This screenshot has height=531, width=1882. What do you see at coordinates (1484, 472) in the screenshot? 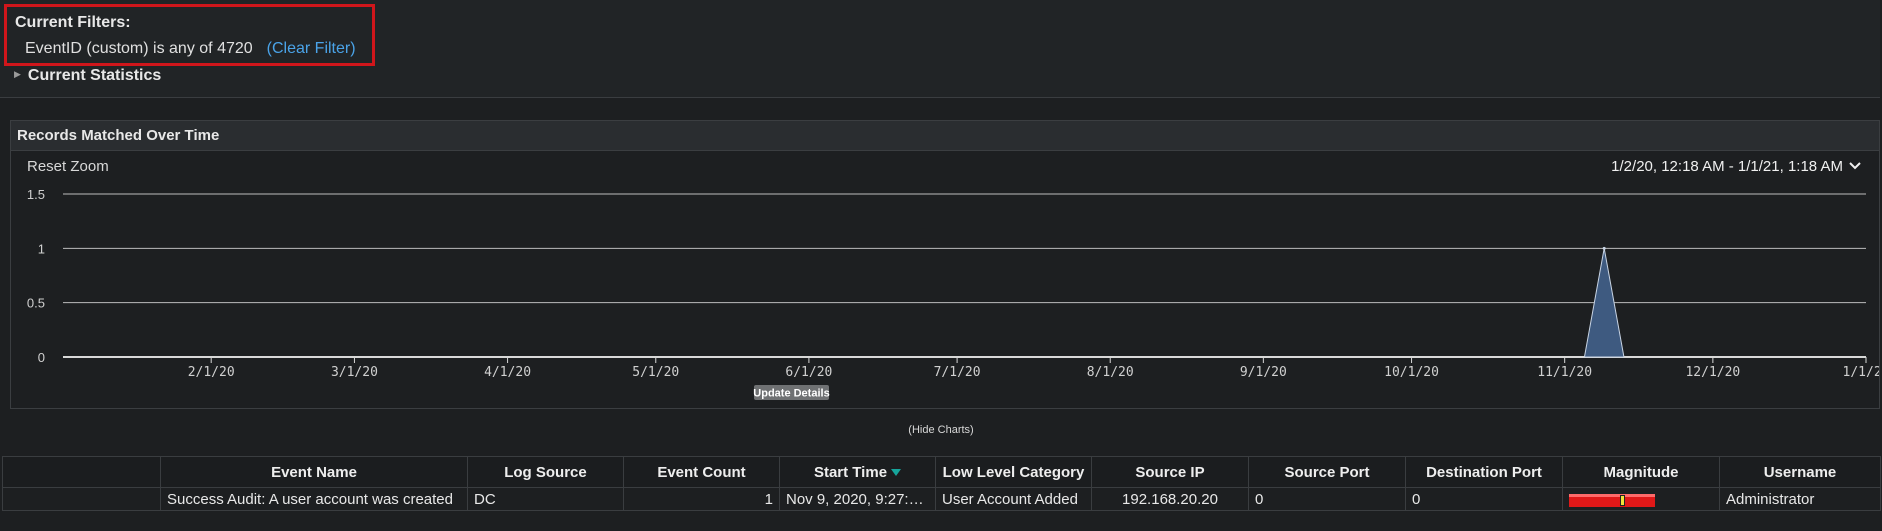
I see `column-header-destination-port: Destination Port` at bounding box center [1484, 472].